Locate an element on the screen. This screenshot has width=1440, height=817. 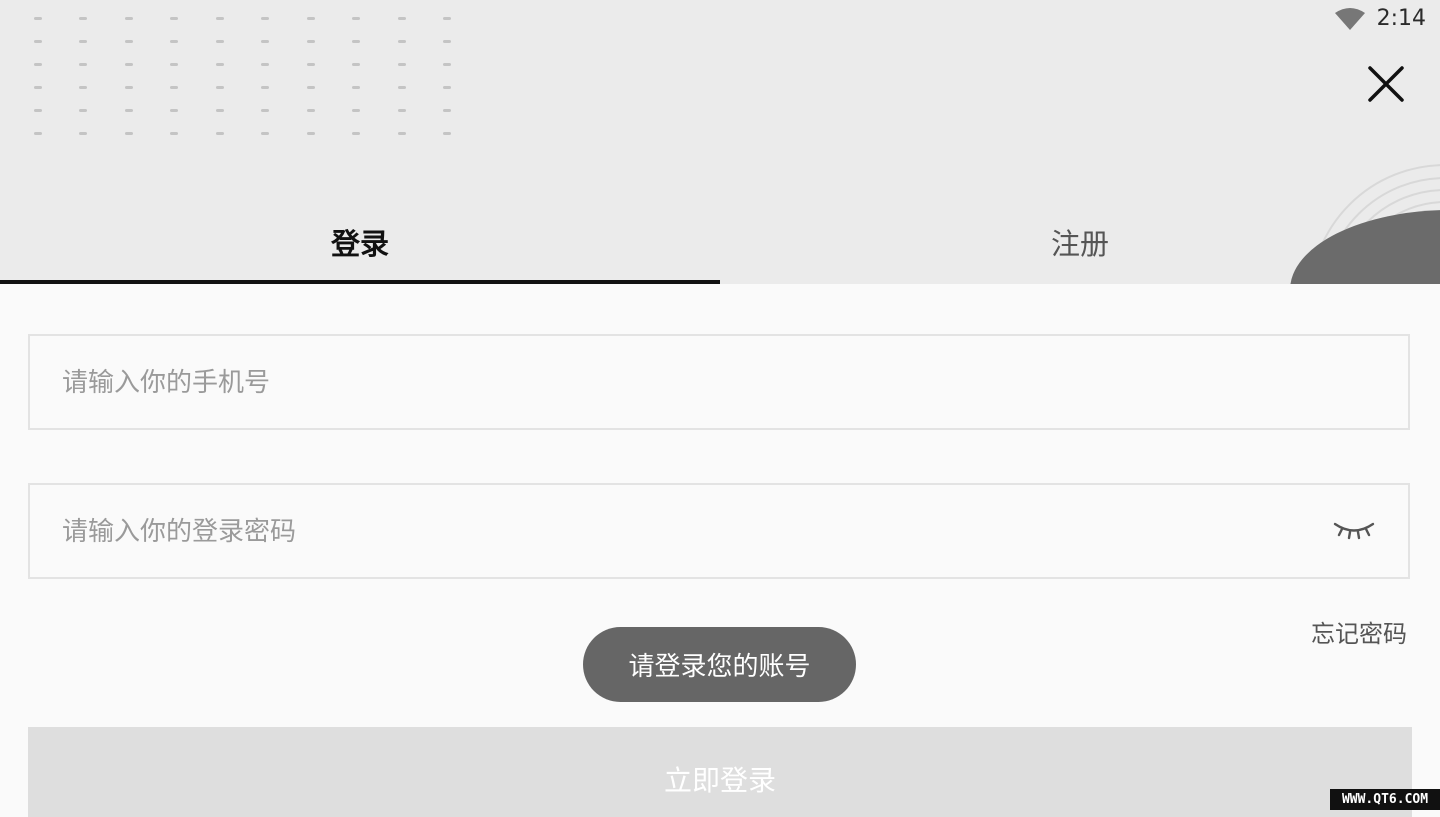
toast-message: 请登录您的账号 is located at coordinates (719, 664).